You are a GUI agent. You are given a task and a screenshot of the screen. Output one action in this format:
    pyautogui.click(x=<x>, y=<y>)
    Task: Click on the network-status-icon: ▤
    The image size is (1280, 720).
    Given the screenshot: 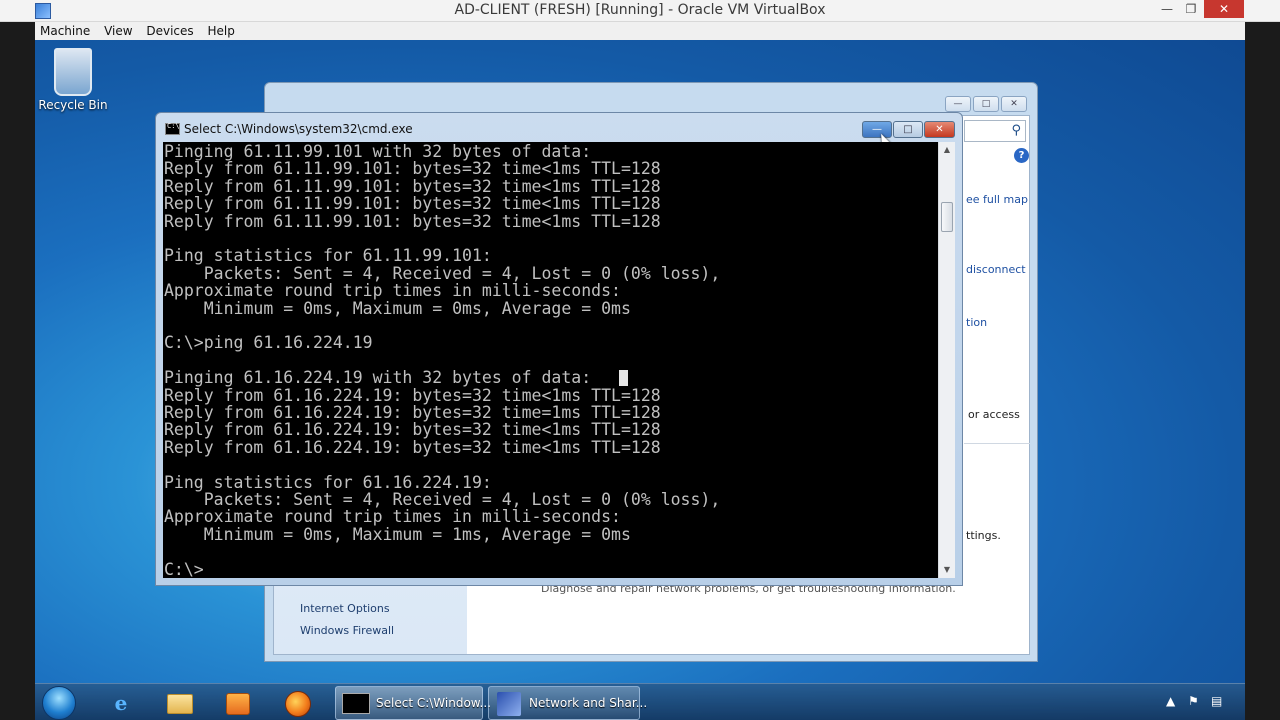 What is the action you would take?
    pyautogui.click(x=1216, y=701)
    